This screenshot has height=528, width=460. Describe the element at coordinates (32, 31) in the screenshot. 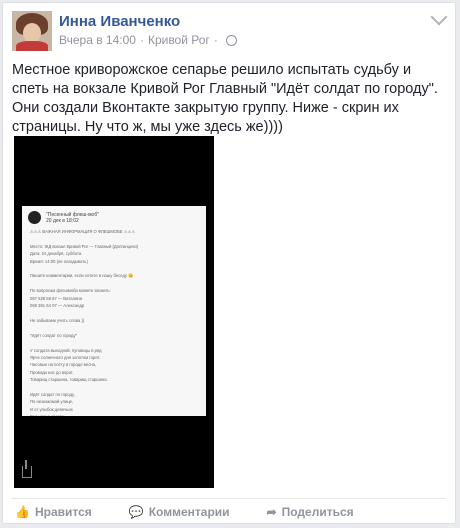

I see `avatar` at that location.